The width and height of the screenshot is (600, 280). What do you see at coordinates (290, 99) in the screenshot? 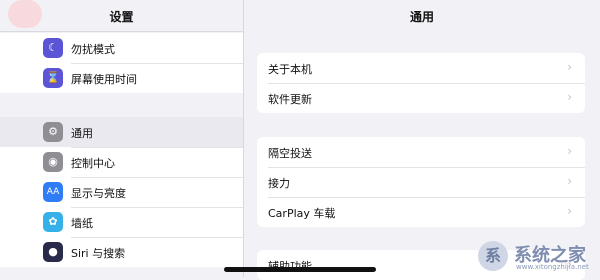
I see `list-item-label: 软件更新` at bounding box center [290, 99].